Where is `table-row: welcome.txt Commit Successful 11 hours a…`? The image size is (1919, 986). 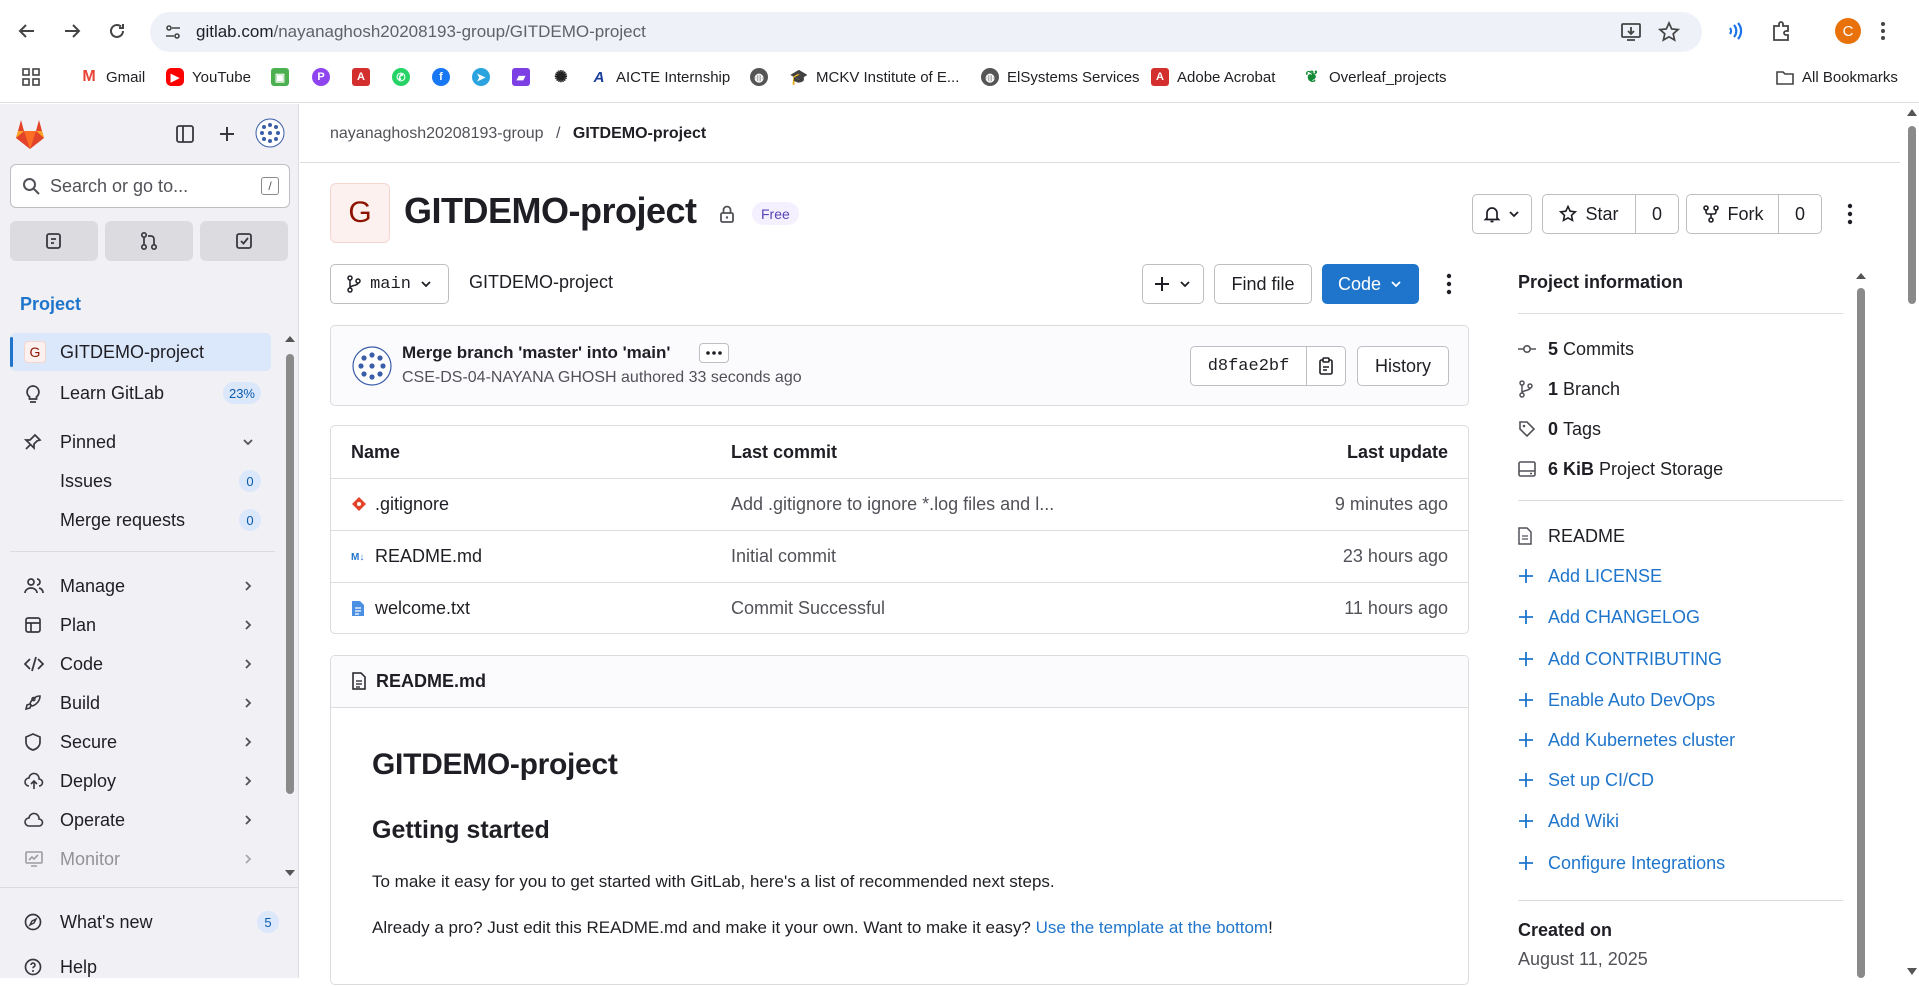
table-row: welcome.txt Commit Successful 11 hours a… is located at coordinates (899, 607).